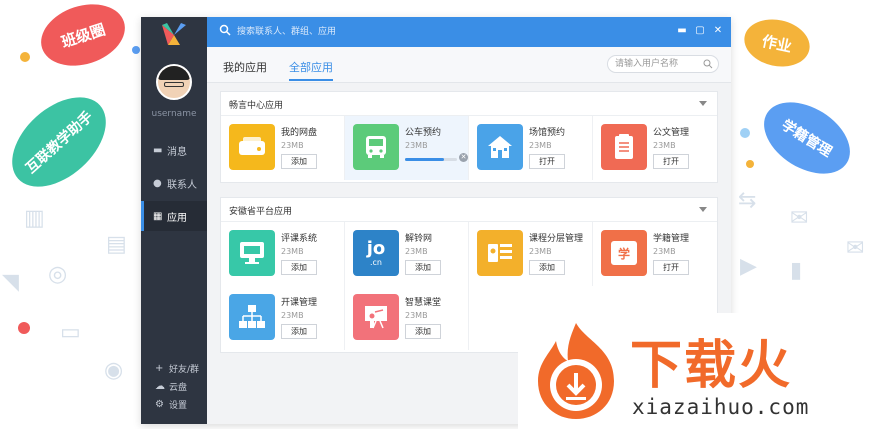 The width and height of the screenshot is (875, 429). I want to click on settings-button: ⚙ 设置, so click(174, 404).